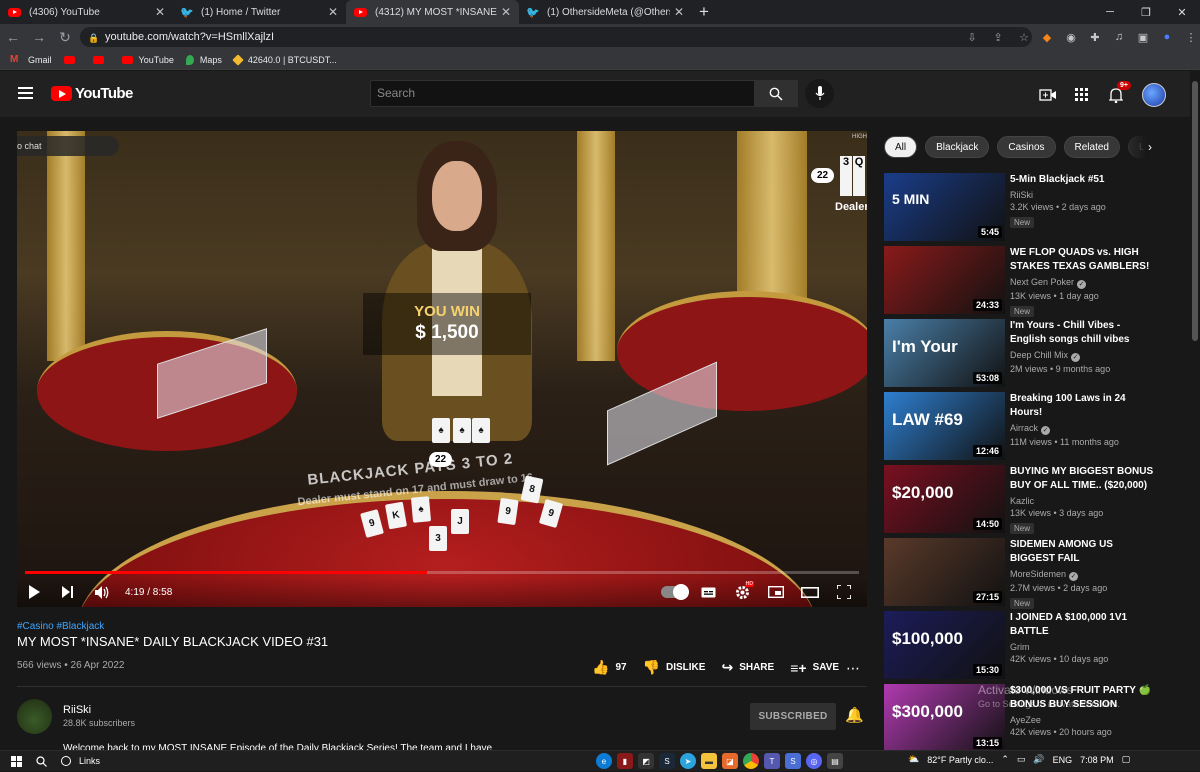 The image size is (1200, 772). What do you see at coordinates (1082, 647) in the screenshot?
I see `related-video-channel: Grim` at bounding box center [1082, 647].